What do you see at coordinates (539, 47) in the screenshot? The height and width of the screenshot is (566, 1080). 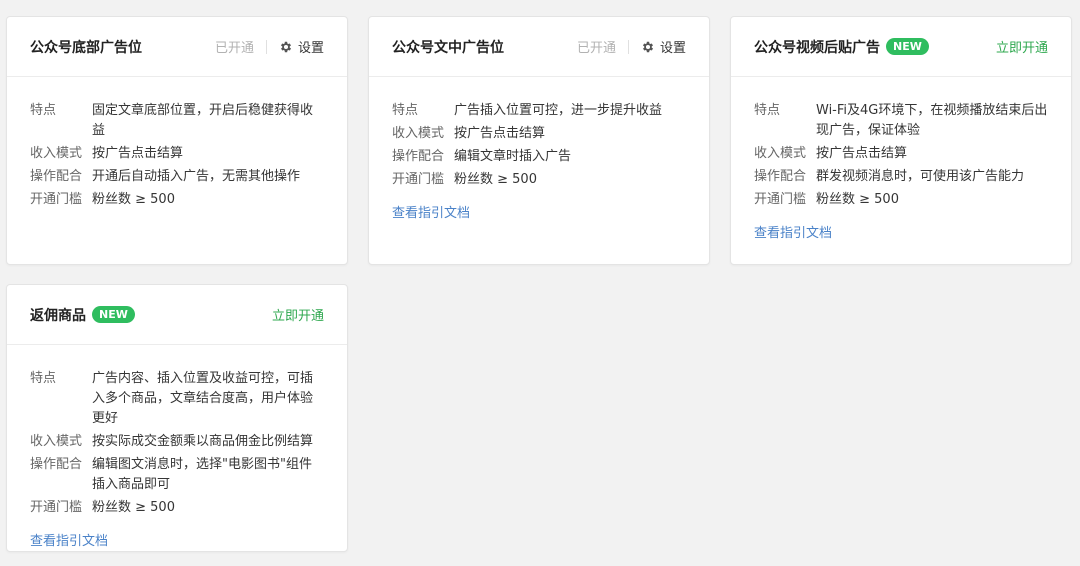 I see `card-header: 公众号文中广告位 已开通 设置` at bounding box center [539, 47].